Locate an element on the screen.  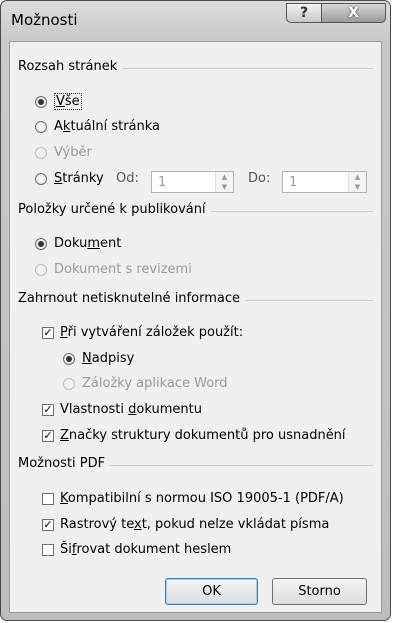
checkbox-document-properties: ✓ Vlastnosti dokumentu is located at coordinates (122, 409).